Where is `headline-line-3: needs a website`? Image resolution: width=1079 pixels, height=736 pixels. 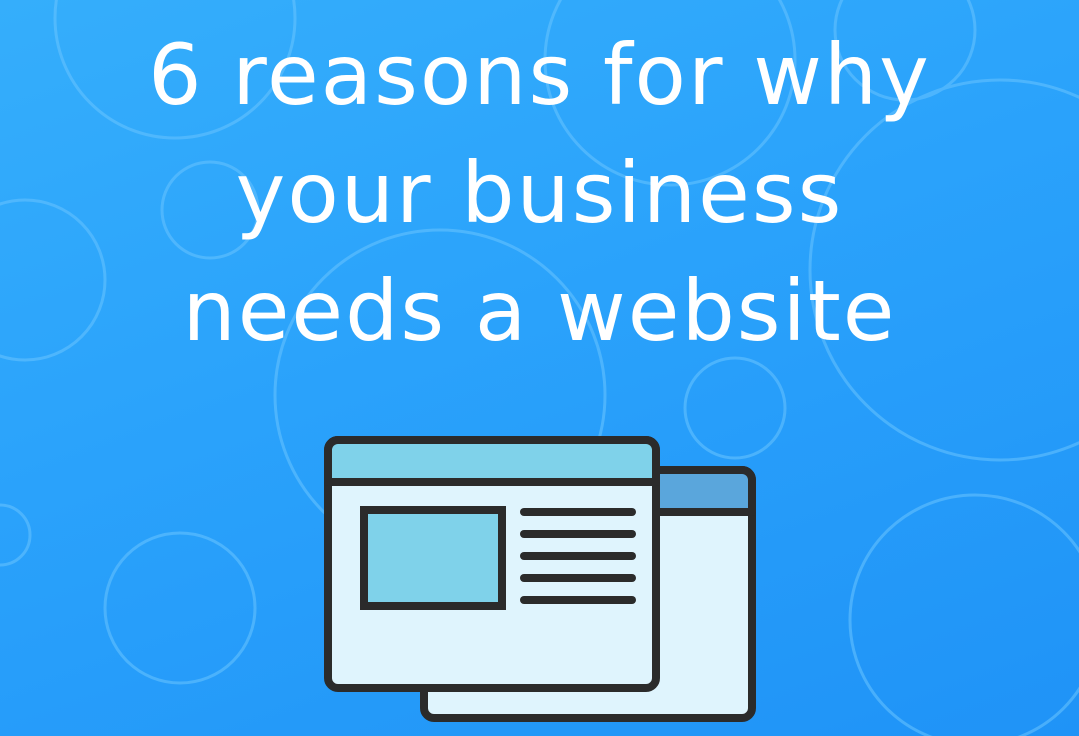
headline-line-3: needs a website is located at coordinates (539, 311).